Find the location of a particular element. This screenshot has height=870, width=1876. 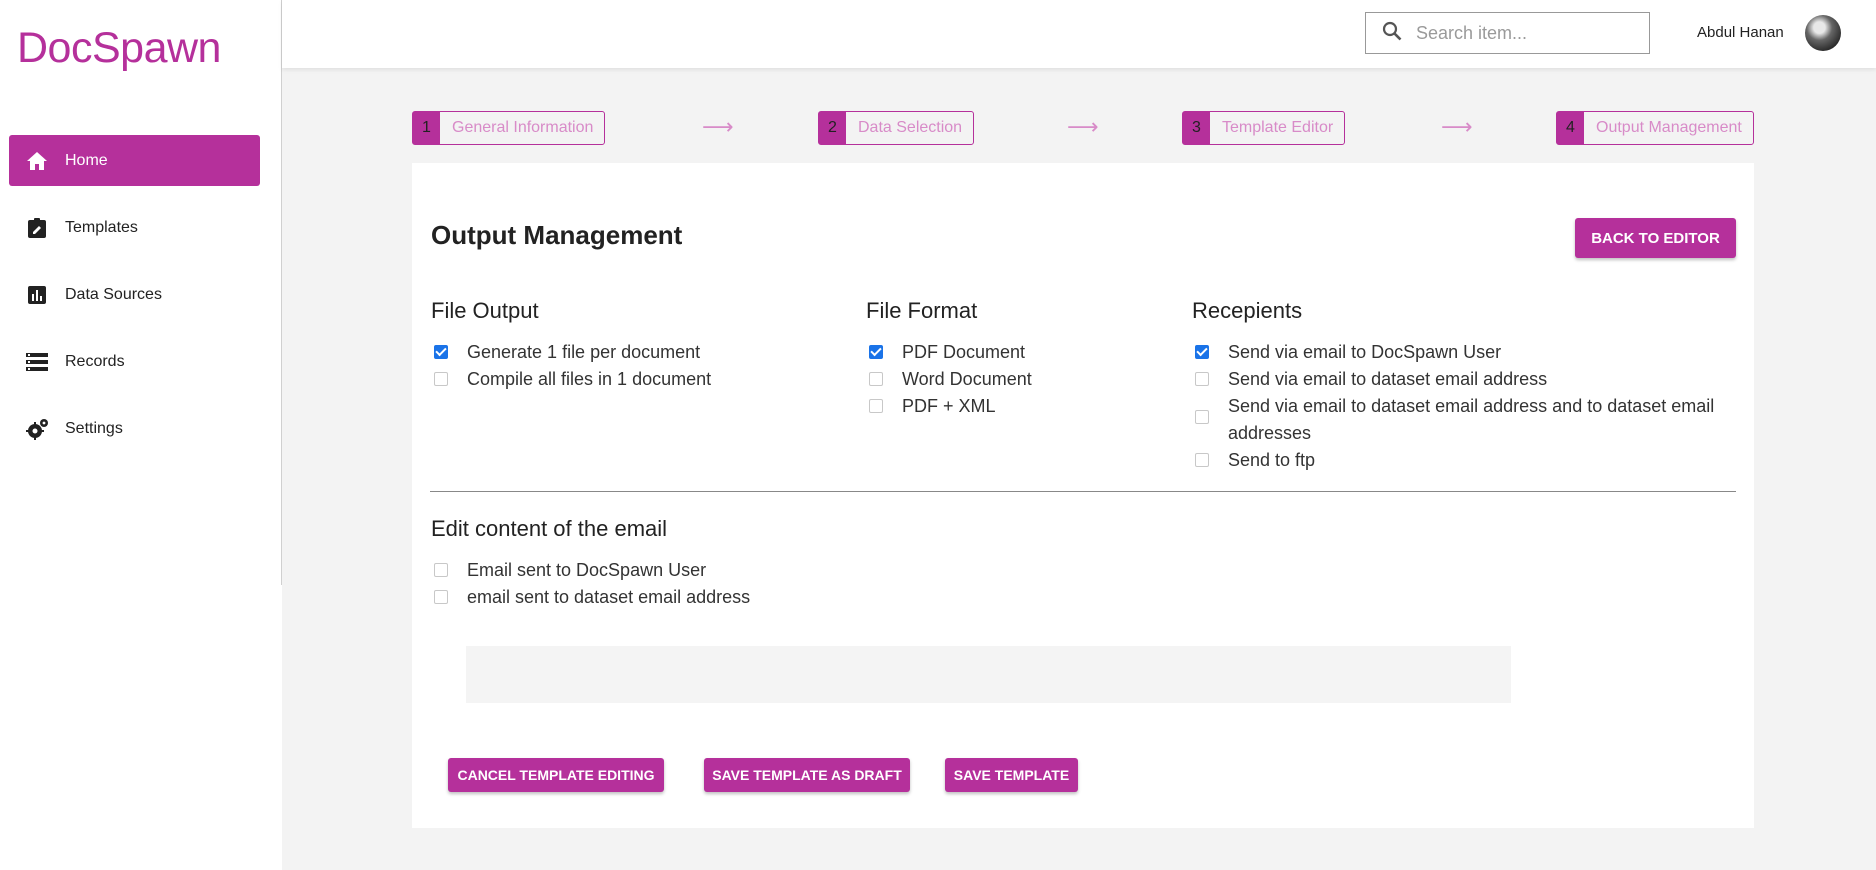

sidebar-item-data-sources: Data Sources is located at coordinates (134, 294).